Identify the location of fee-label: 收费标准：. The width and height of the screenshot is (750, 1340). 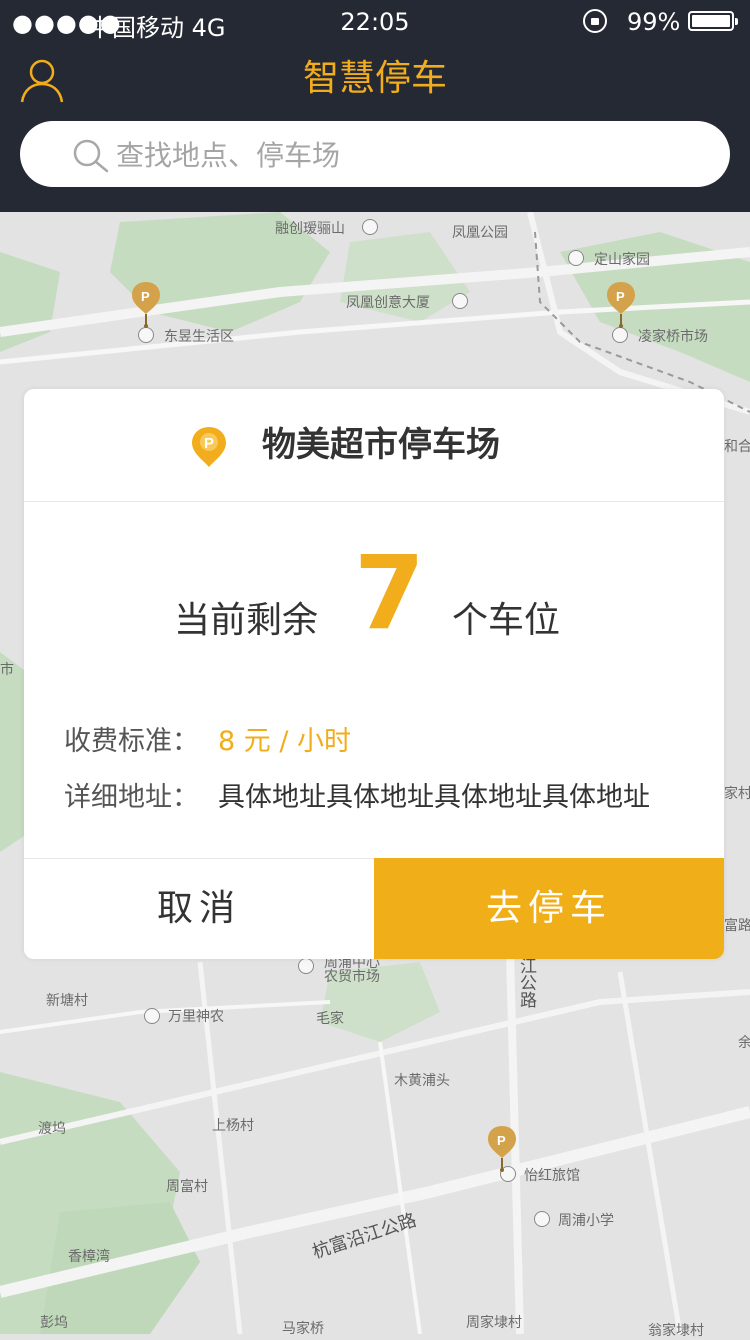
(131, 741).